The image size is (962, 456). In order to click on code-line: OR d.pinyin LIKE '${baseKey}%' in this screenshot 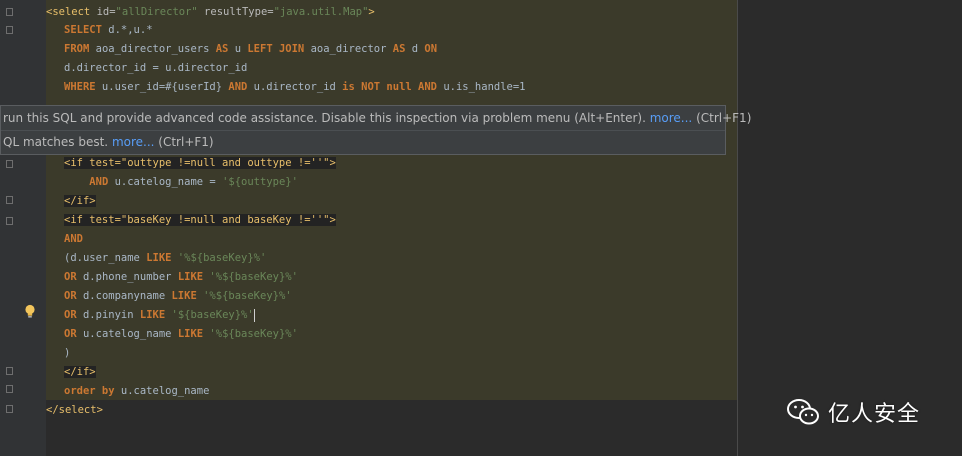, I will do `click(159, 315)`.